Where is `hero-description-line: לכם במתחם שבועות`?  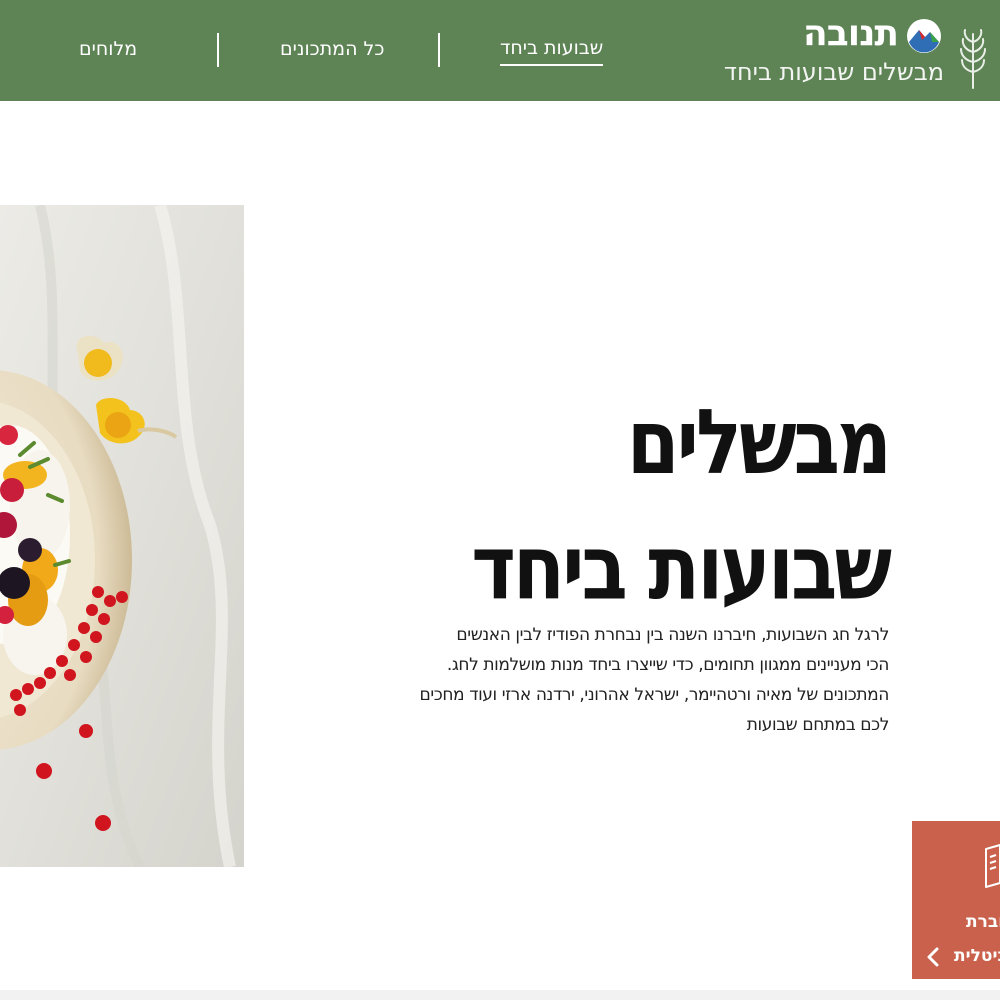
hero-description-line: לכם במתחם שבועות is located at coordinates (818, 725).